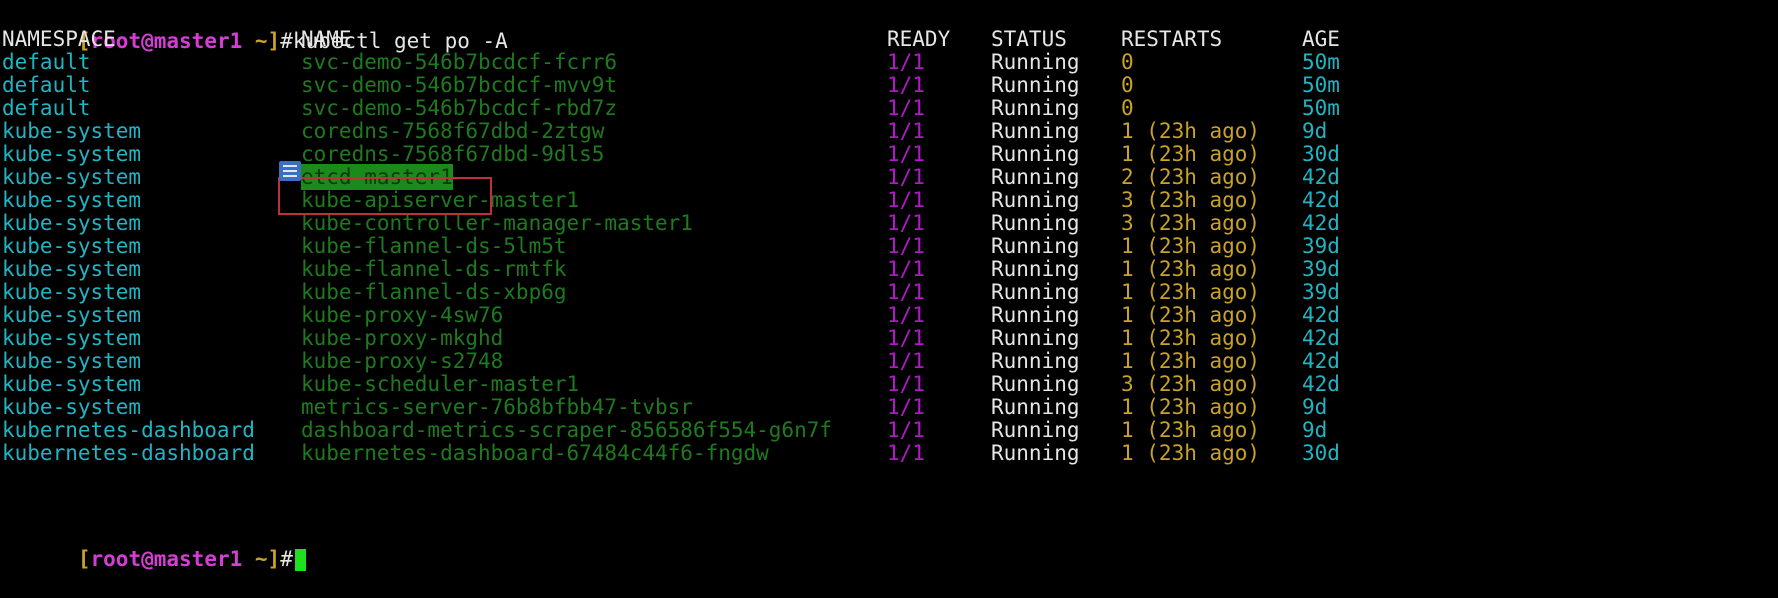  What do you see at coordinates (116, 559) in the screenshot?
I see `prompt-user: root` at bounding box center [116, 559].